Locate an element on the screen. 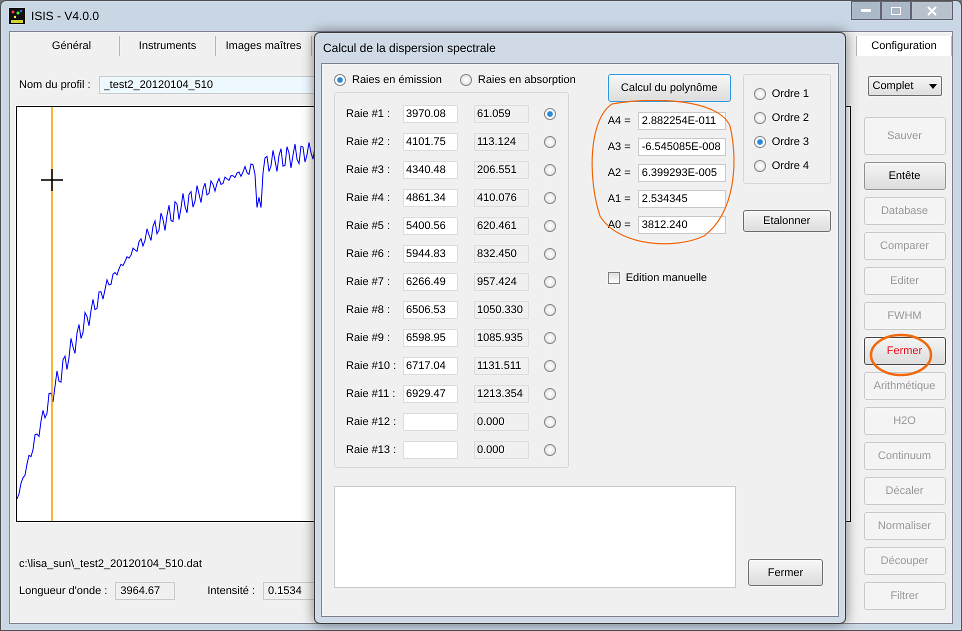 This screenshot has height=631, width=962. wavelength-field: 6929.47 is located at coordinates (430, 394).